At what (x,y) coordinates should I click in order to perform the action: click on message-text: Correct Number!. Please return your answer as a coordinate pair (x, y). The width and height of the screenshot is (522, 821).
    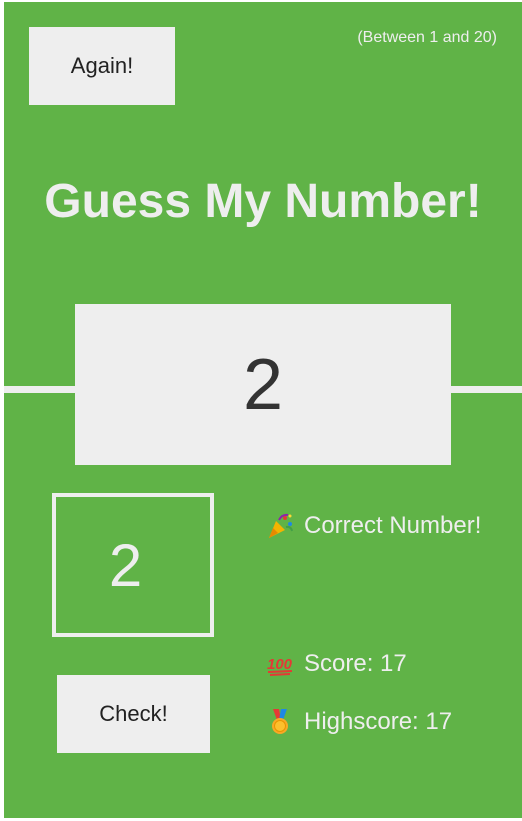
    Looking at the image, I should click on (393, 525).